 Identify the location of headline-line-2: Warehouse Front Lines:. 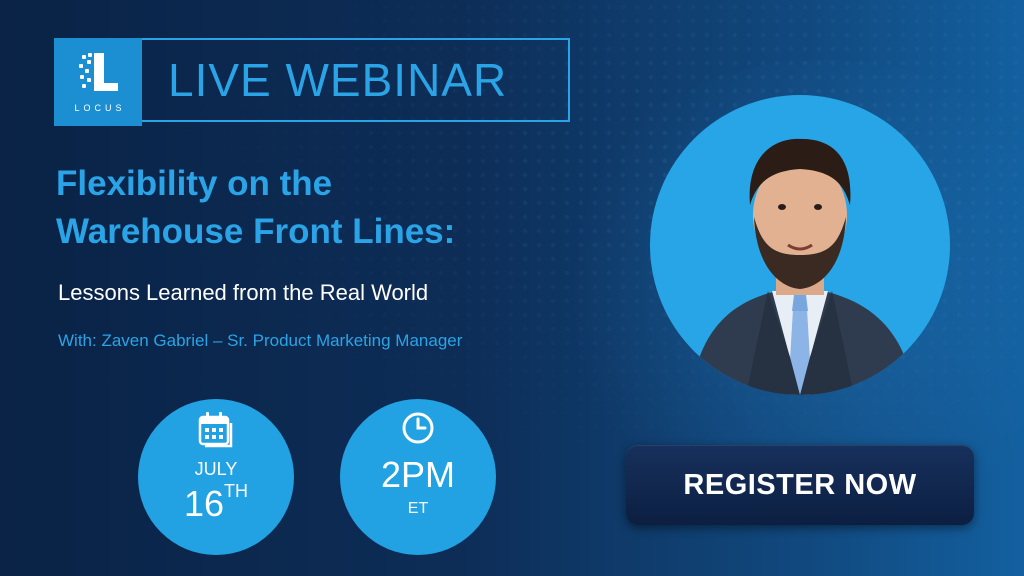
(256, 231).